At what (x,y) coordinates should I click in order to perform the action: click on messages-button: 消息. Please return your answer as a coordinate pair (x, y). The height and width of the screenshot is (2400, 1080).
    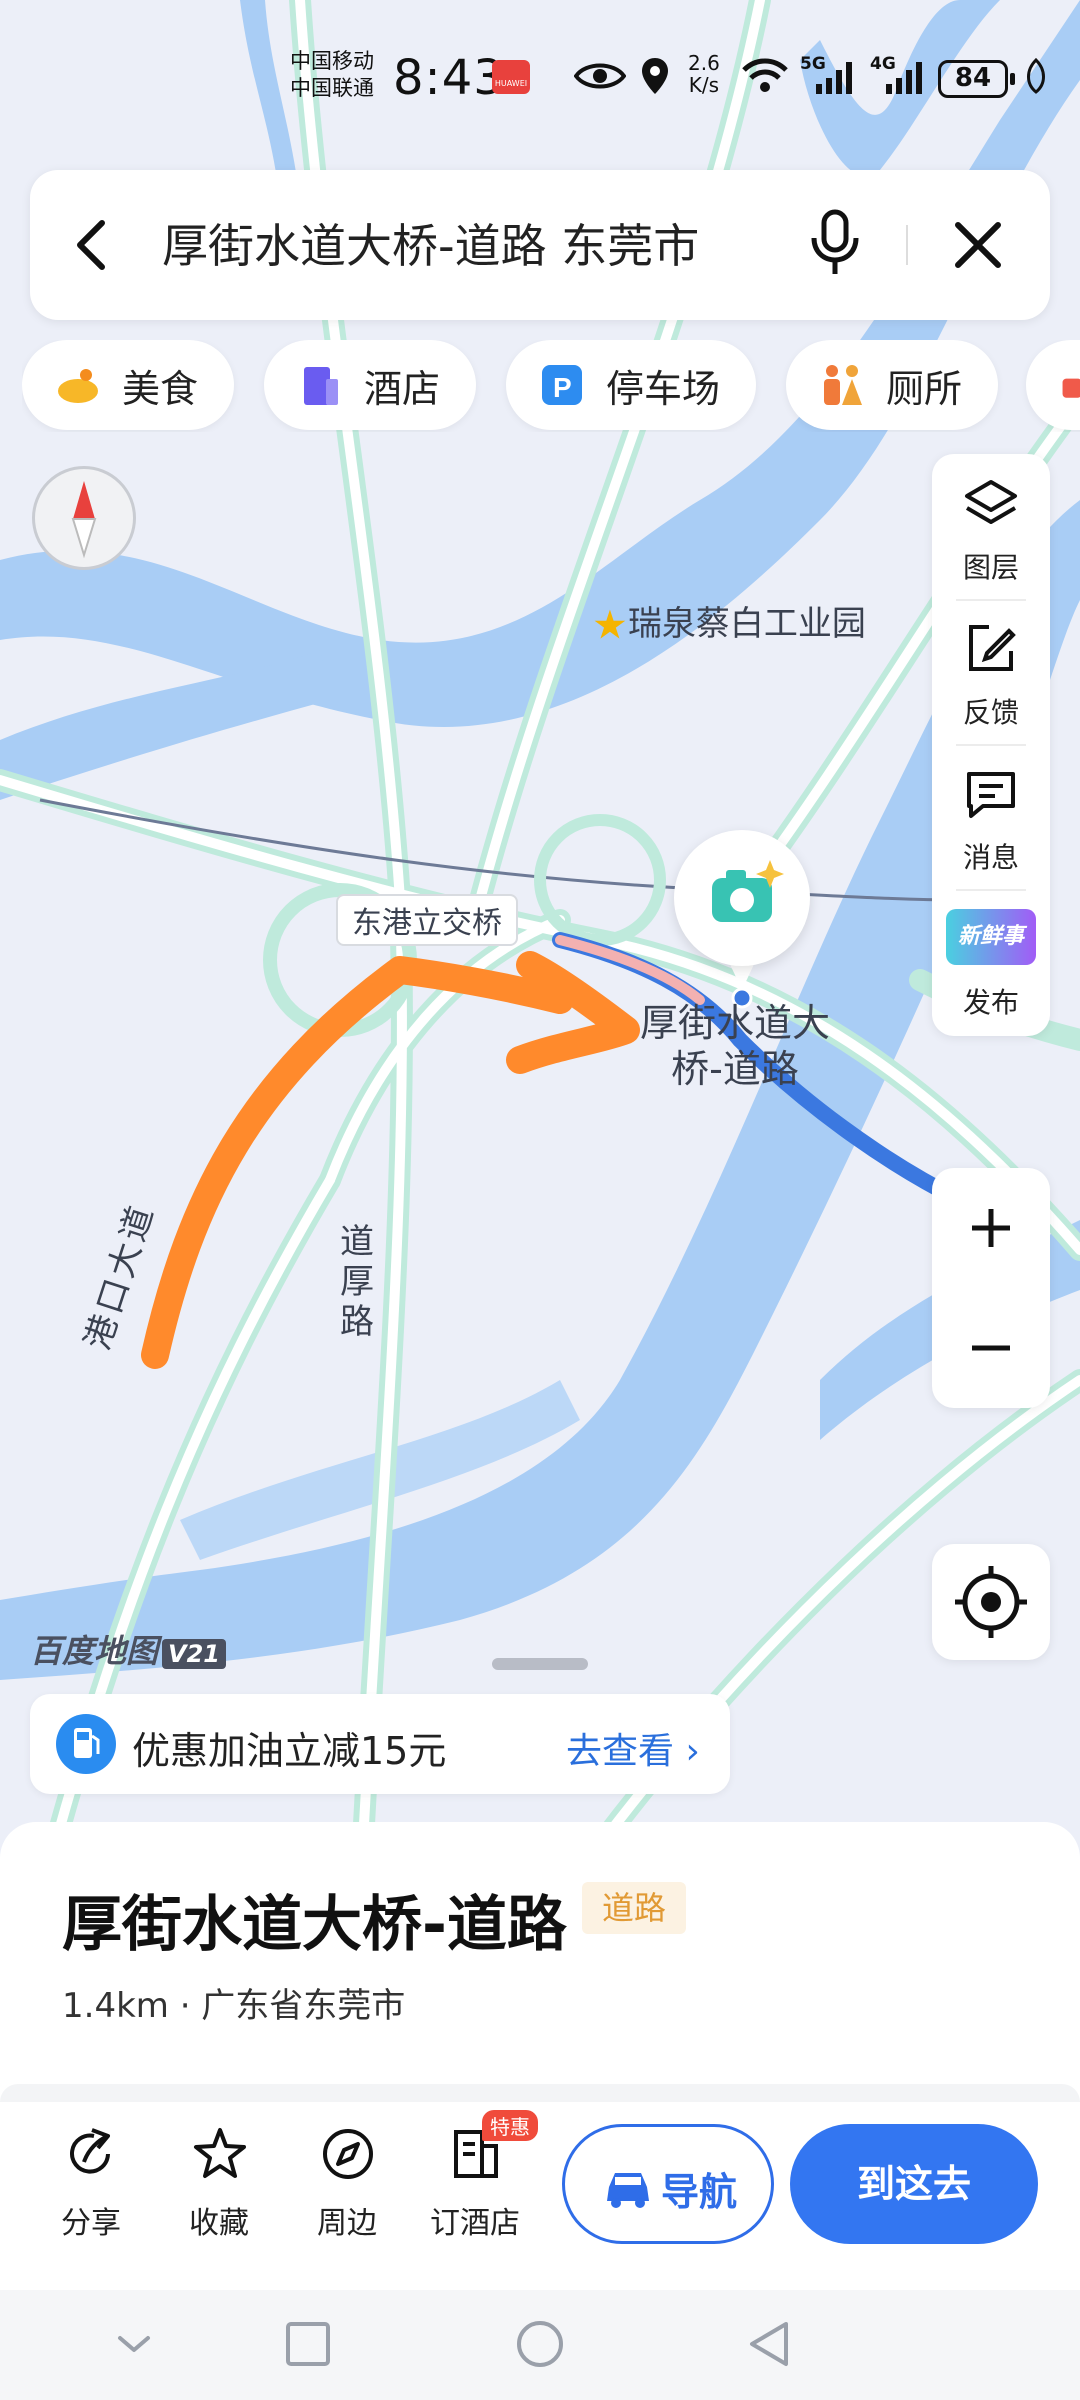
    Looking at the image, I should click on (991, 816).